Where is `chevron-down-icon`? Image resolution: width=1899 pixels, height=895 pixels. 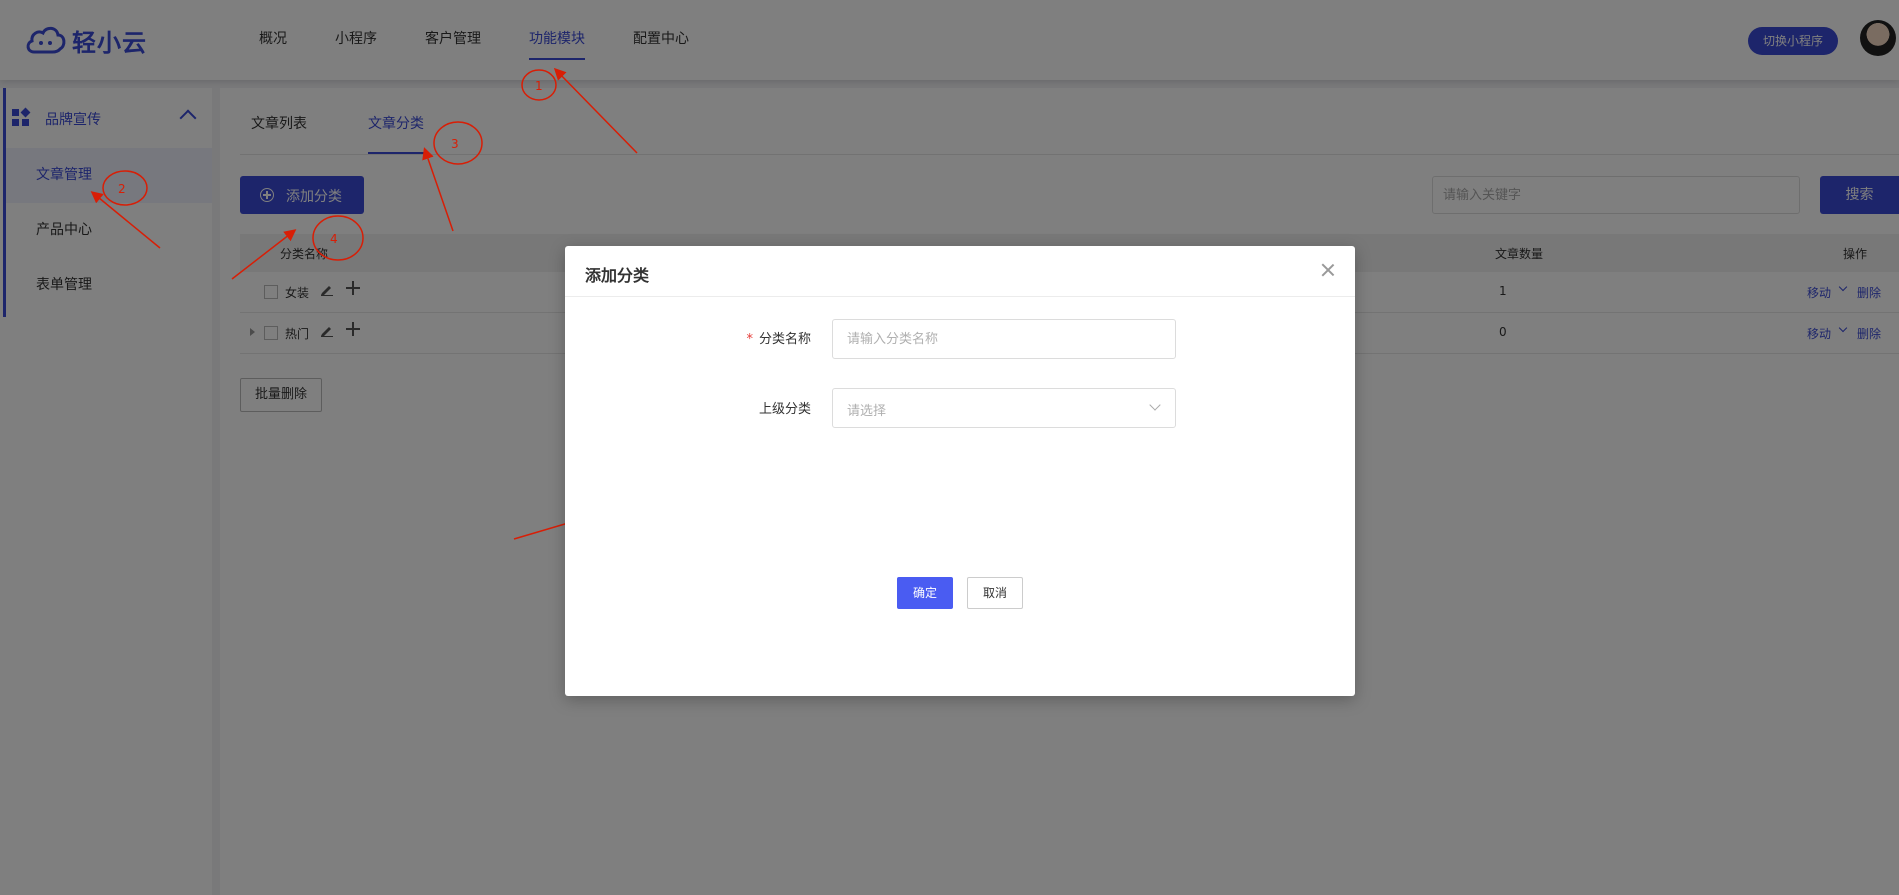 chevron-down-icon is located at coordinates (1155, 405).